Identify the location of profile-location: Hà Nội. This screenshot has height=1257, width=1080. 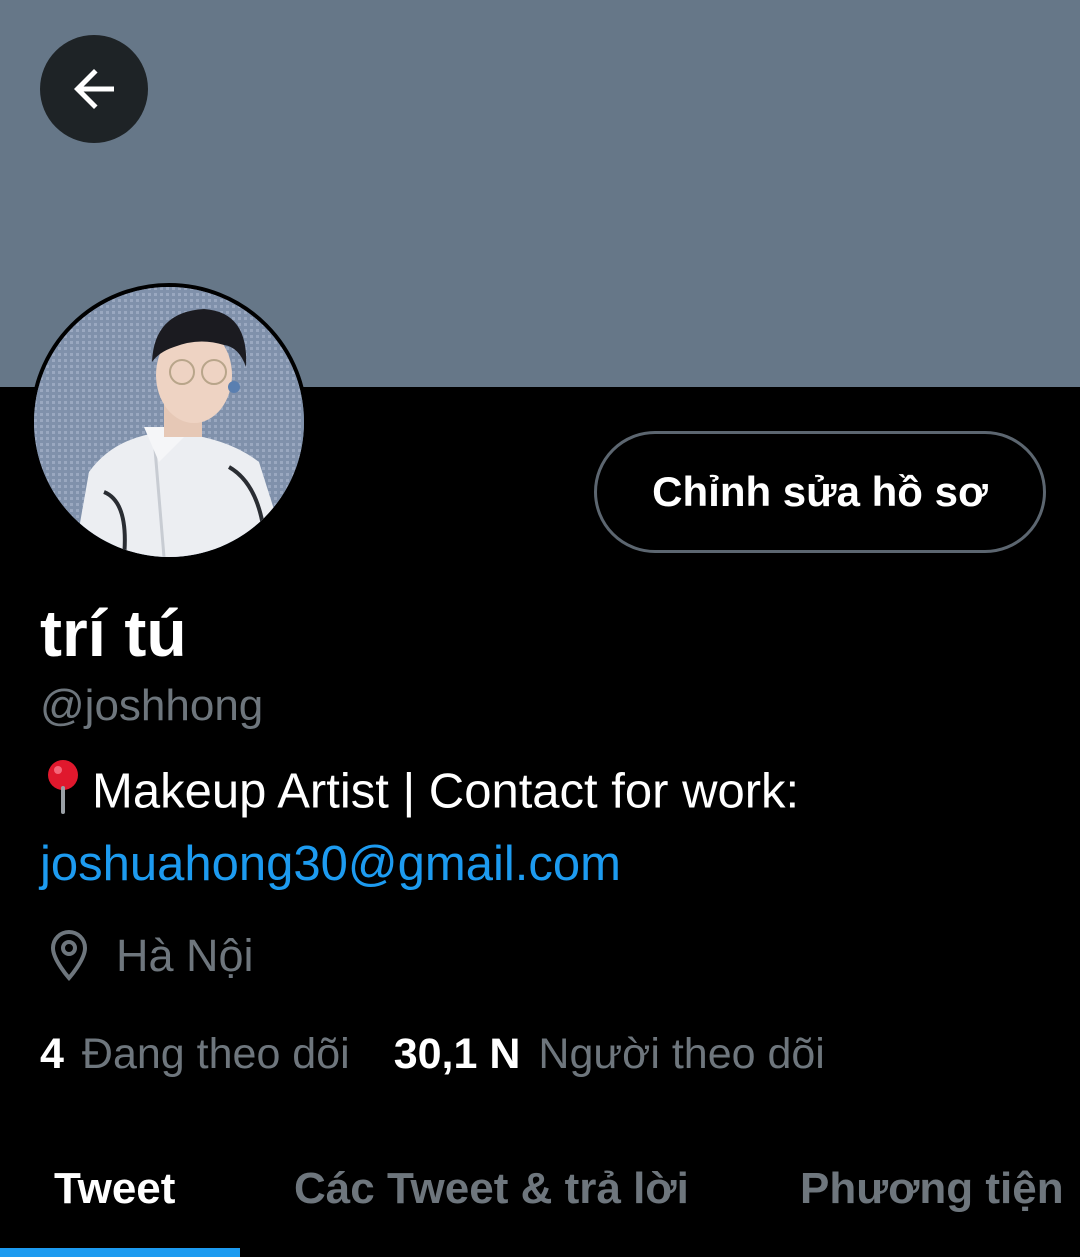
(149, 956).